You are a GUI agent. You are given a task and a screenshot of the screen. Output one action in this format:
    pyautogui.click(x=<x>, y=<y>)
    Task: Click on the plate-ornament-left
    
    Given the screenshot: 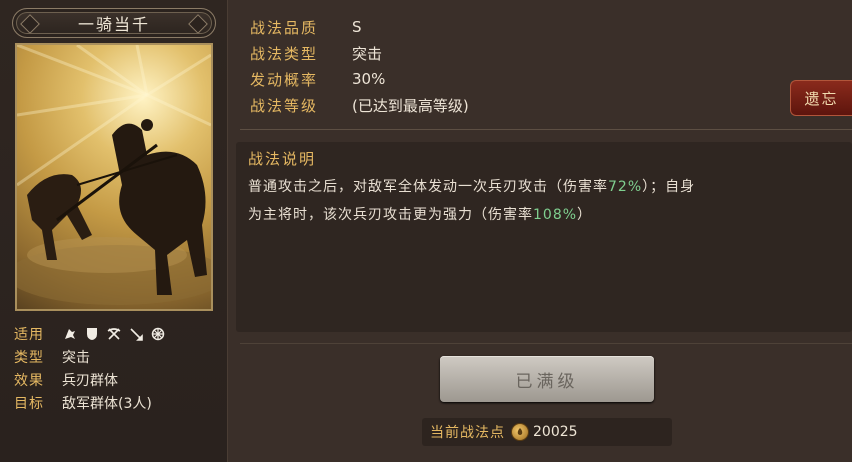 What is the action you would take?
    pyautogui.click(x=30, y=24)
    